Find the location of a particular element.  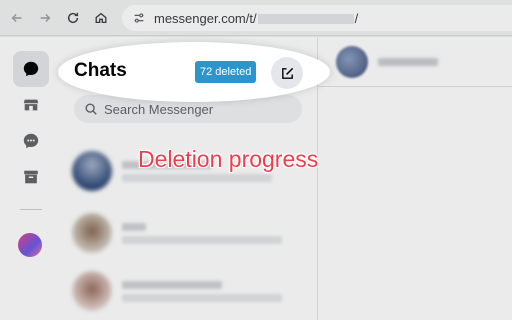

page-title: Chats is located at coordinates (100, 70).